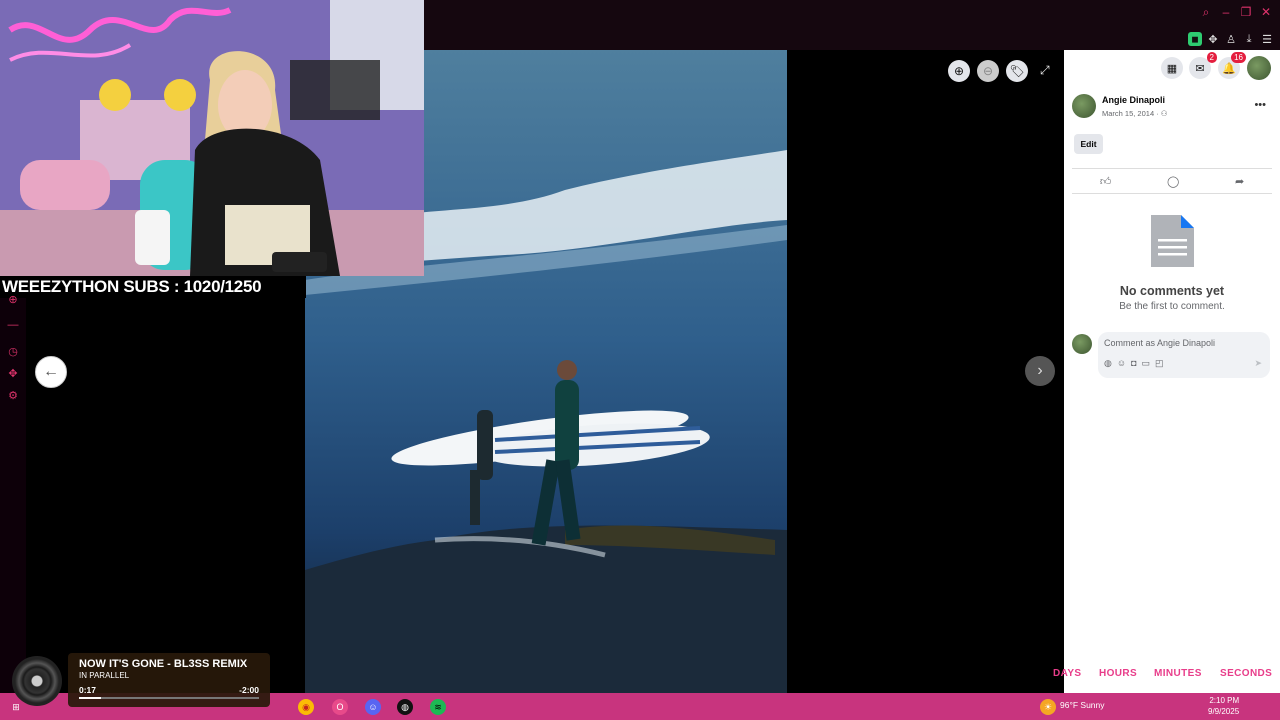  I want to click on chevron-right-icon: ›, so click(1040, 370).